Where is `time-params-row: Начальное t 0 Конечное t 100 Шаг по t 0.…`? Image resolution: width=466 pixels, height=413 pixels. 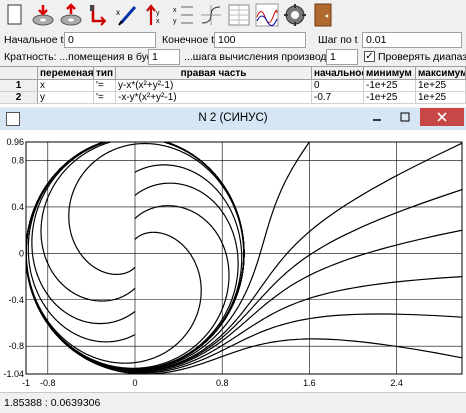
time-params-row: Начальное t 0 Конечное t 100 Шаг по t 0.… is located at coordinates (233, 41).